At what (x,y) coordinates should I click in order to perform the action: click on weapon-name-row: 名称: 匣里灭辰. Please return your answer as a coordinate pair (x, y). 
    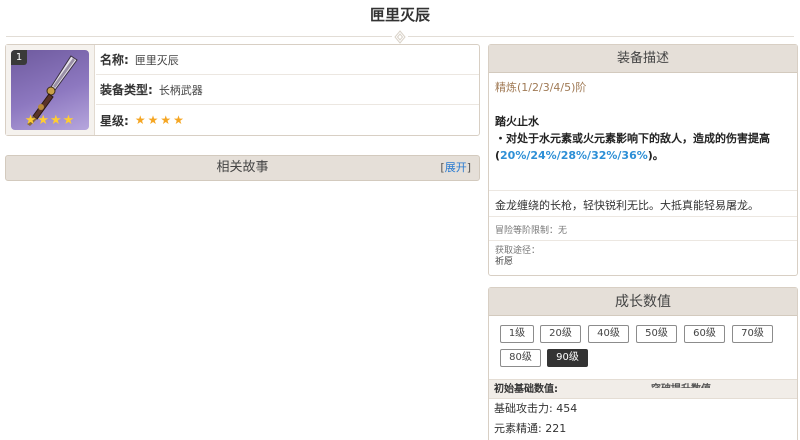
    Looking at the image, I should click on (287, 60).